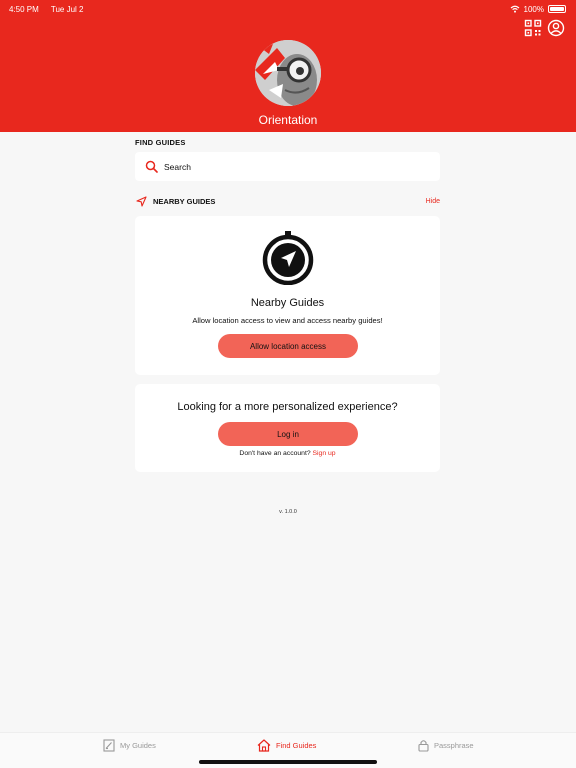 This screenshot has width=576, height=768. What do you see at coordinates (24, 9) in the screenshot?
I see `status-time: 4:50 PM` at bounding box center [24, 9].